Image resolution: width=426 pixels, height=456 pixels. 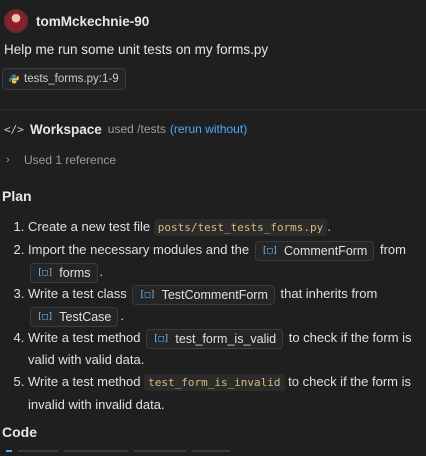 I want to click on code-brackets-icon: </>, so click(x=14, y=129).